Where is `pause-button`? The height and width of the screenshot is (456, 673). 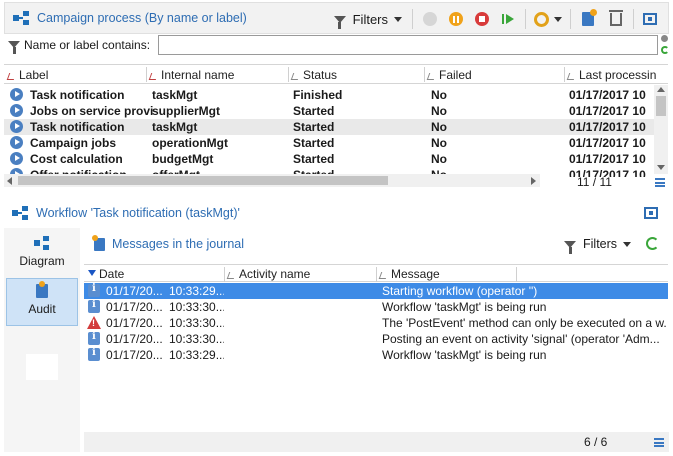
pause-button is located at coordinates (456, 19).